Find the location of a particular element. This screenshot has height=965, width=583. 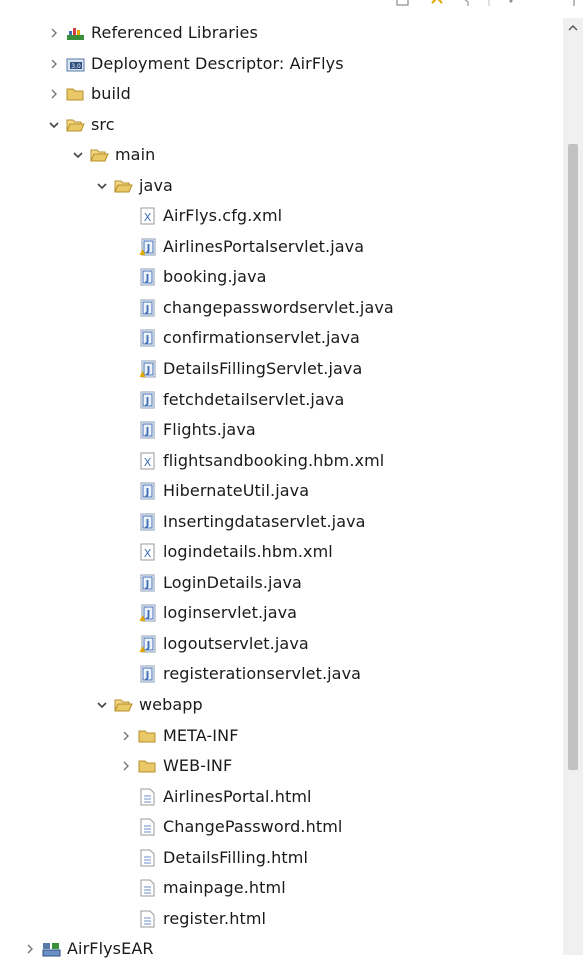

scrollbar-thumb is located at coordinates (573, 457).